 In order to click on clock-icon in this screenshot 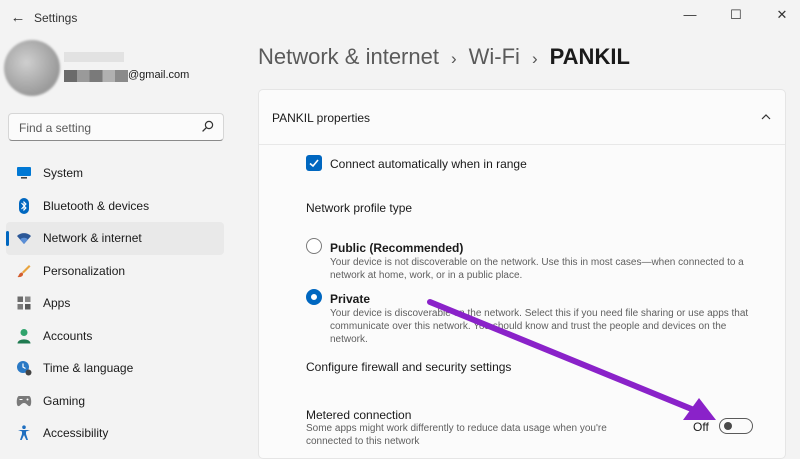, I will do `click(24, 368)`.